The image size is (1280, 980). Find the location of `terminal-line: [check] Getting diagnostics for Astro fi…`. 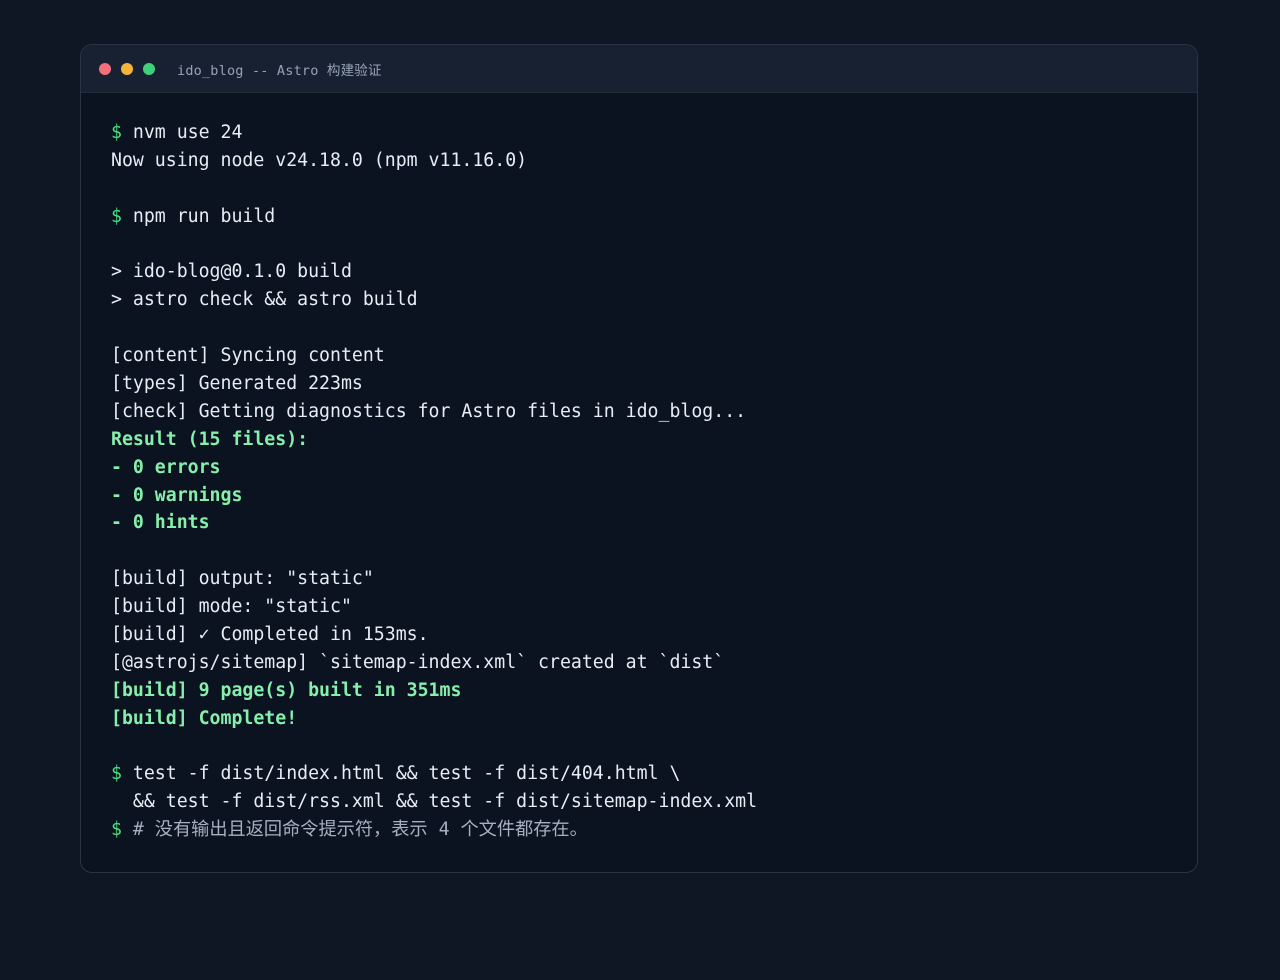

terminal-line: [check] Getting diagnostics for Astro fi… is located at coordinates (654, 412).